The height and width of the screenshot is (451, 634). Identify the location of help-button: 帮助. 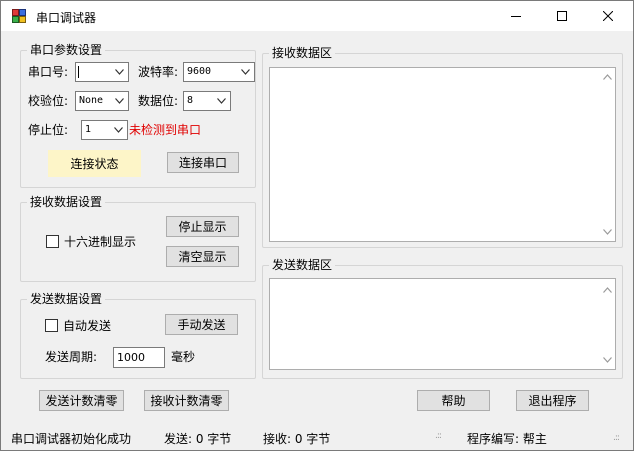
(453, 400).